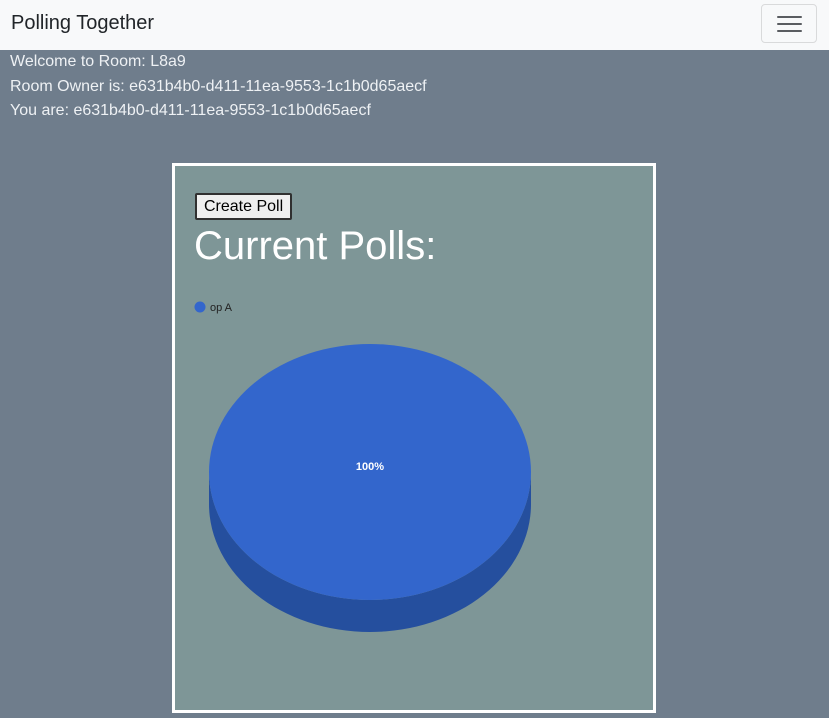 The image size is (829, 718). Describe the element at coordinates (370, 467) in the screenshot. I see `pie-data-label: 100%` at that location.